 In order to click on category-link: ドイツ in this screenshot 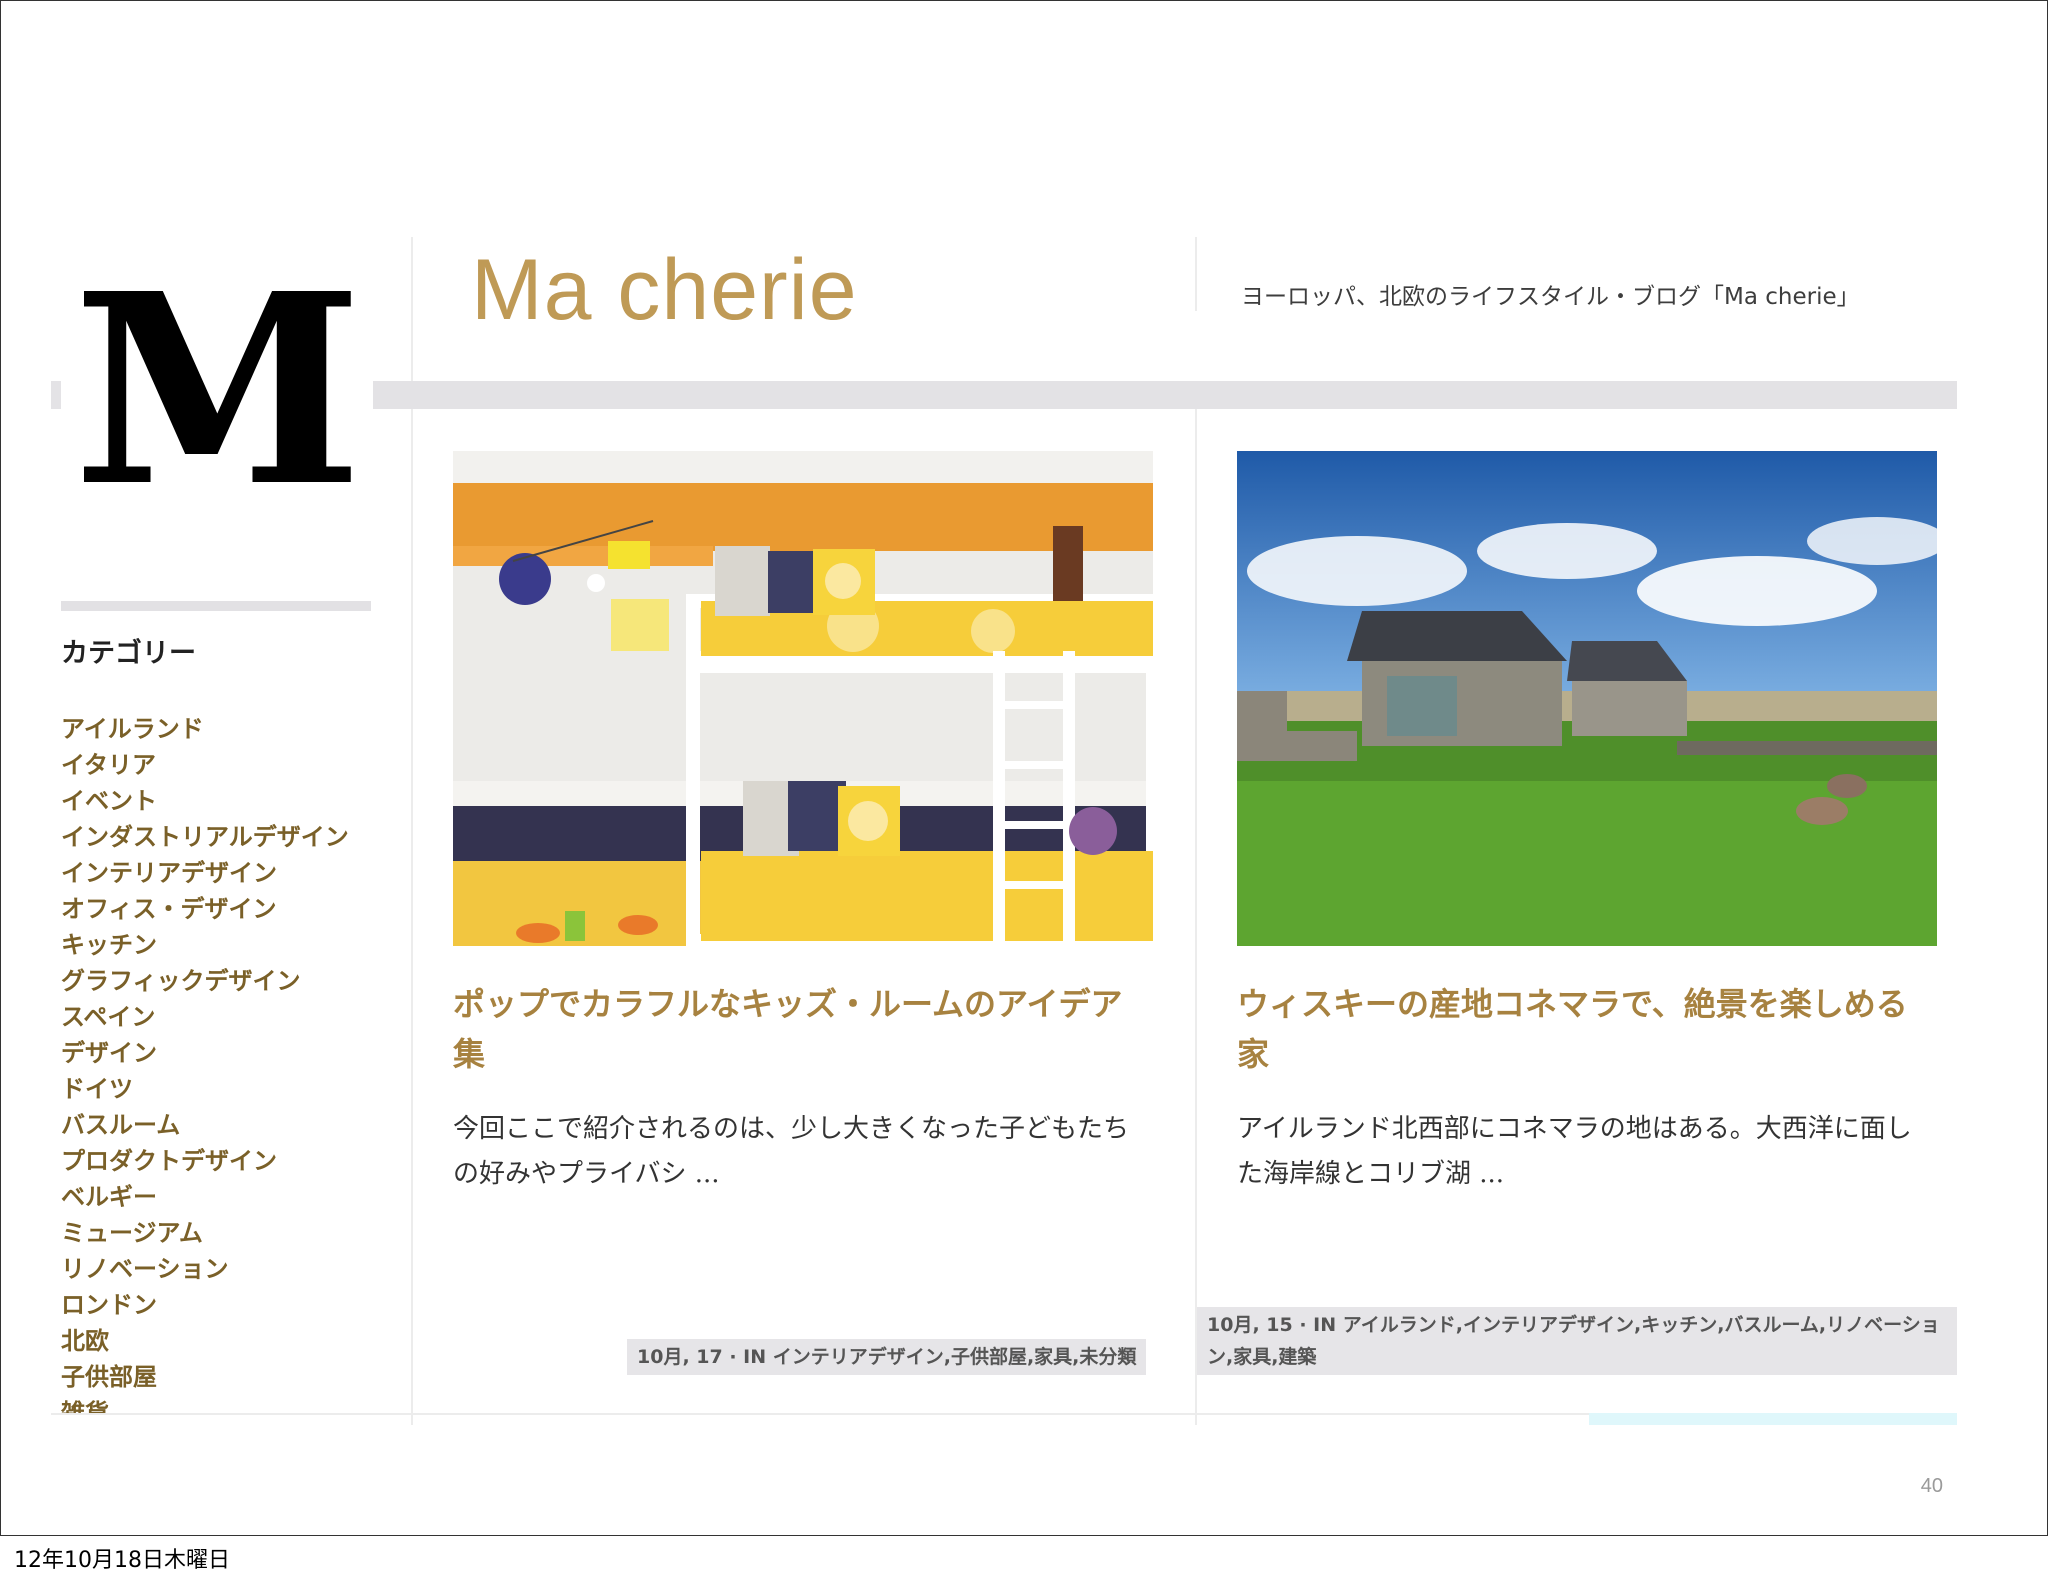, I will do `click(231, 1089)`.